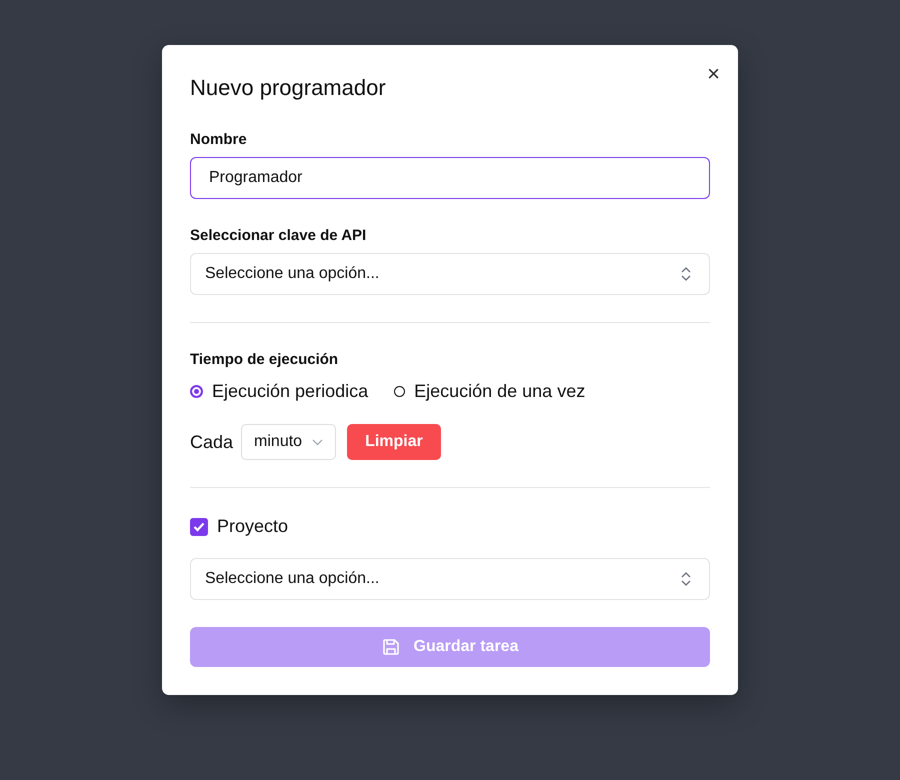 The height and width of the screenshot is (780, 900). What do you see at coordinates (212, 442) in the screenshot?
I see `every-label: Cada` at bounding box center [212, 442].